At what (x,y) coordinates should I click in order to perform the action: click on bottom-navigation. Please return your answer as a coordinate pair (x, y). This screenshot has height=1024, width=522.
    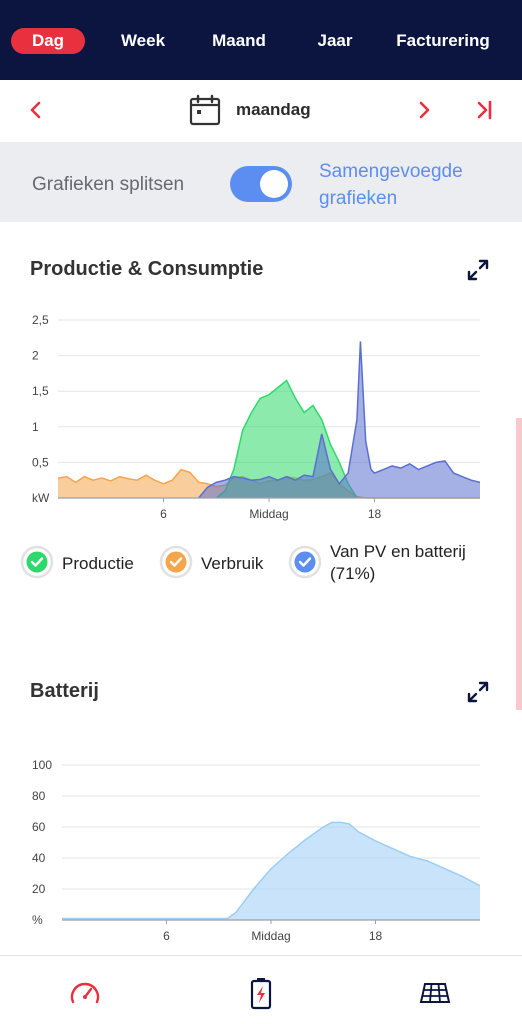
    Looking at the image, I should click on (261, 989).